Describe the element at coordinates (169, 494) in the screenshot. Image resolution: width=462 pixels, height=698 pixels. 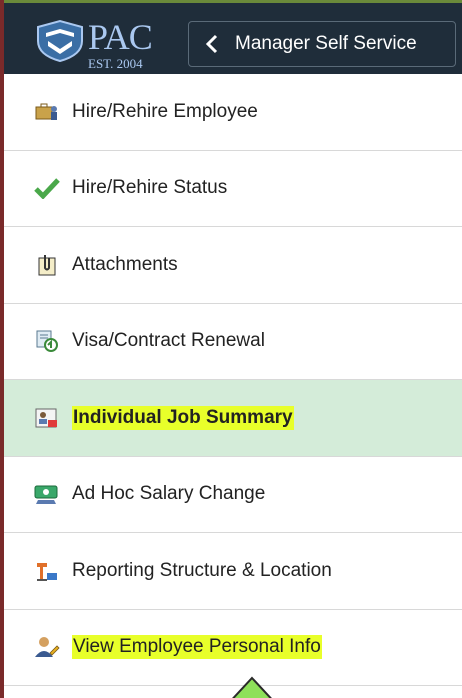
I see `menu-item-label: Ad Hoc Salary Change` at that location.